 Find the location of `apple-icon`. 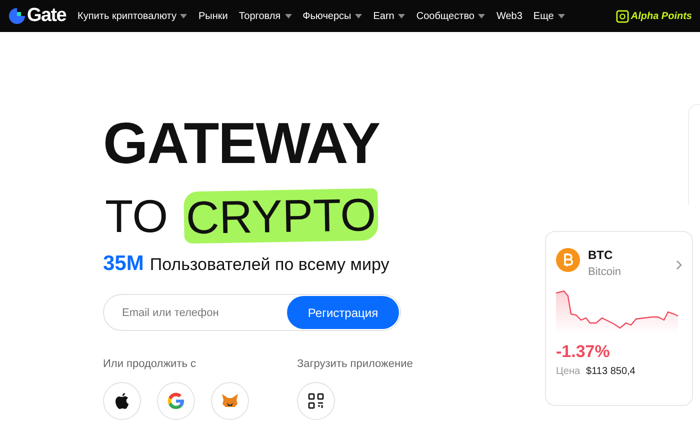

apple-icon is located at coordinates (122, 401).